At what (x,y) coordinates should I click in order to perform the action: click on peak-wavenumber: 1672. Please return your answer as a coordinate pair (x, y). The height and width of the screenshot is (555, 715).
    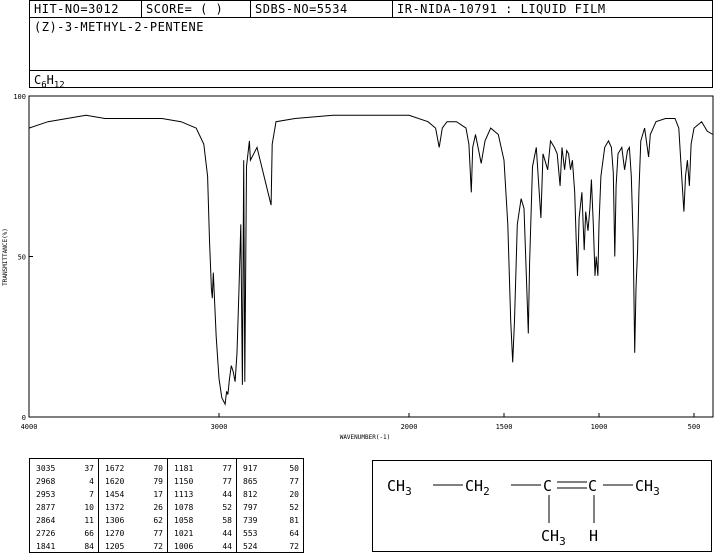
    Looking at the image, I should click on (115, 468).